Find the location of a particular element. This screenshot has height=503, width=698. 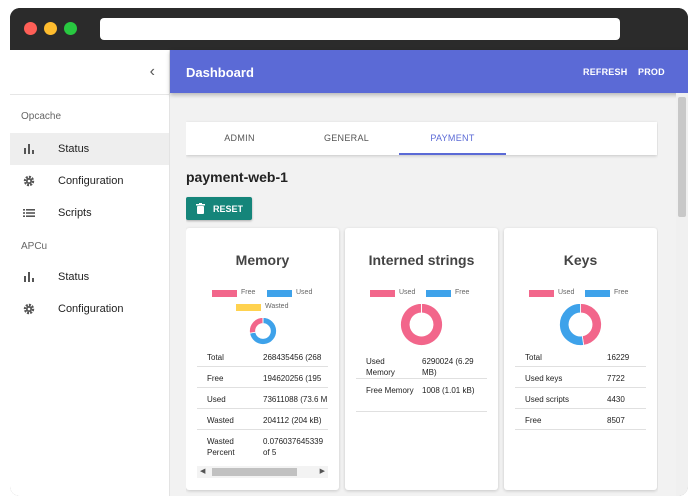

stat-key: Used keys is located at coordinates (544, 378).